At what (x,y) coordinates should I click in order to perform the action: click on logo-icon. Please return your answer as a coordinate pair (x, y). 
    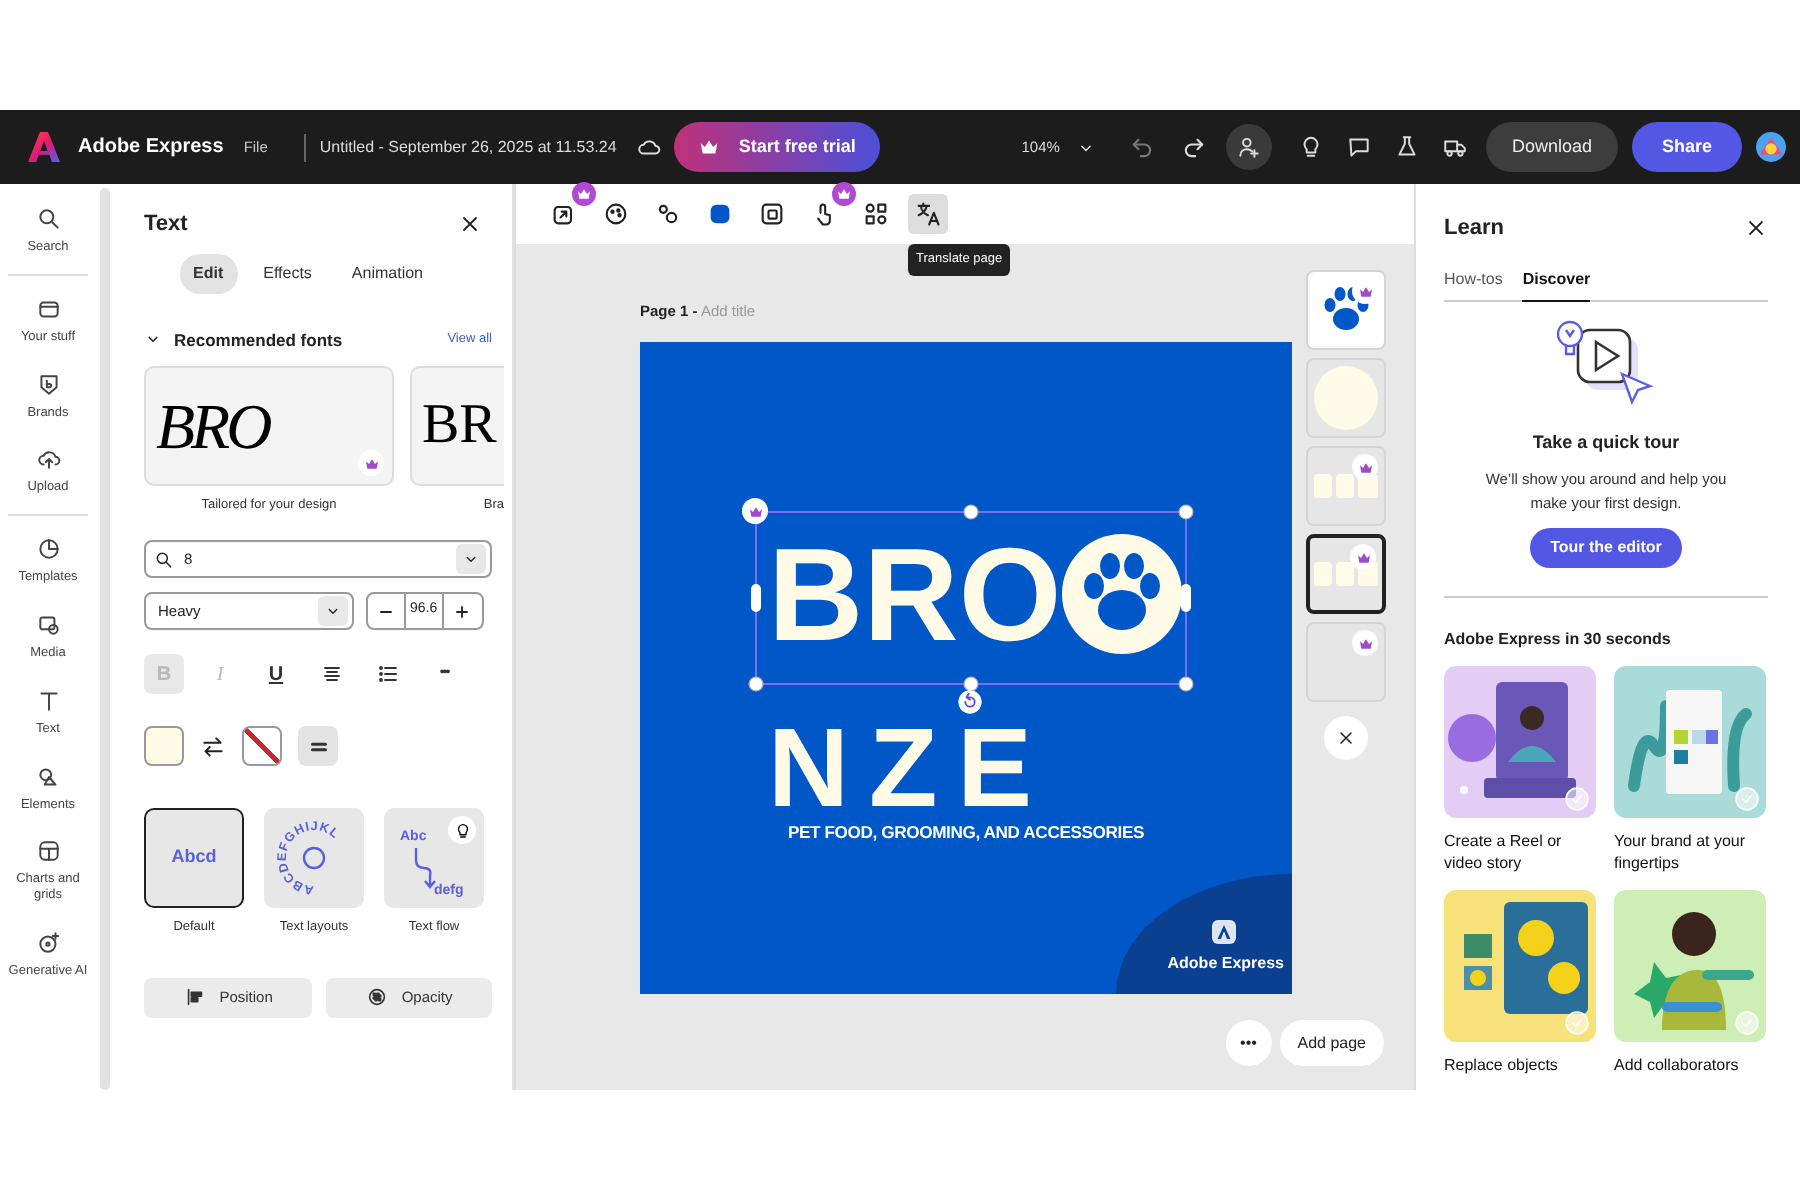
    Looking at the image, I should click on (1224, 932).